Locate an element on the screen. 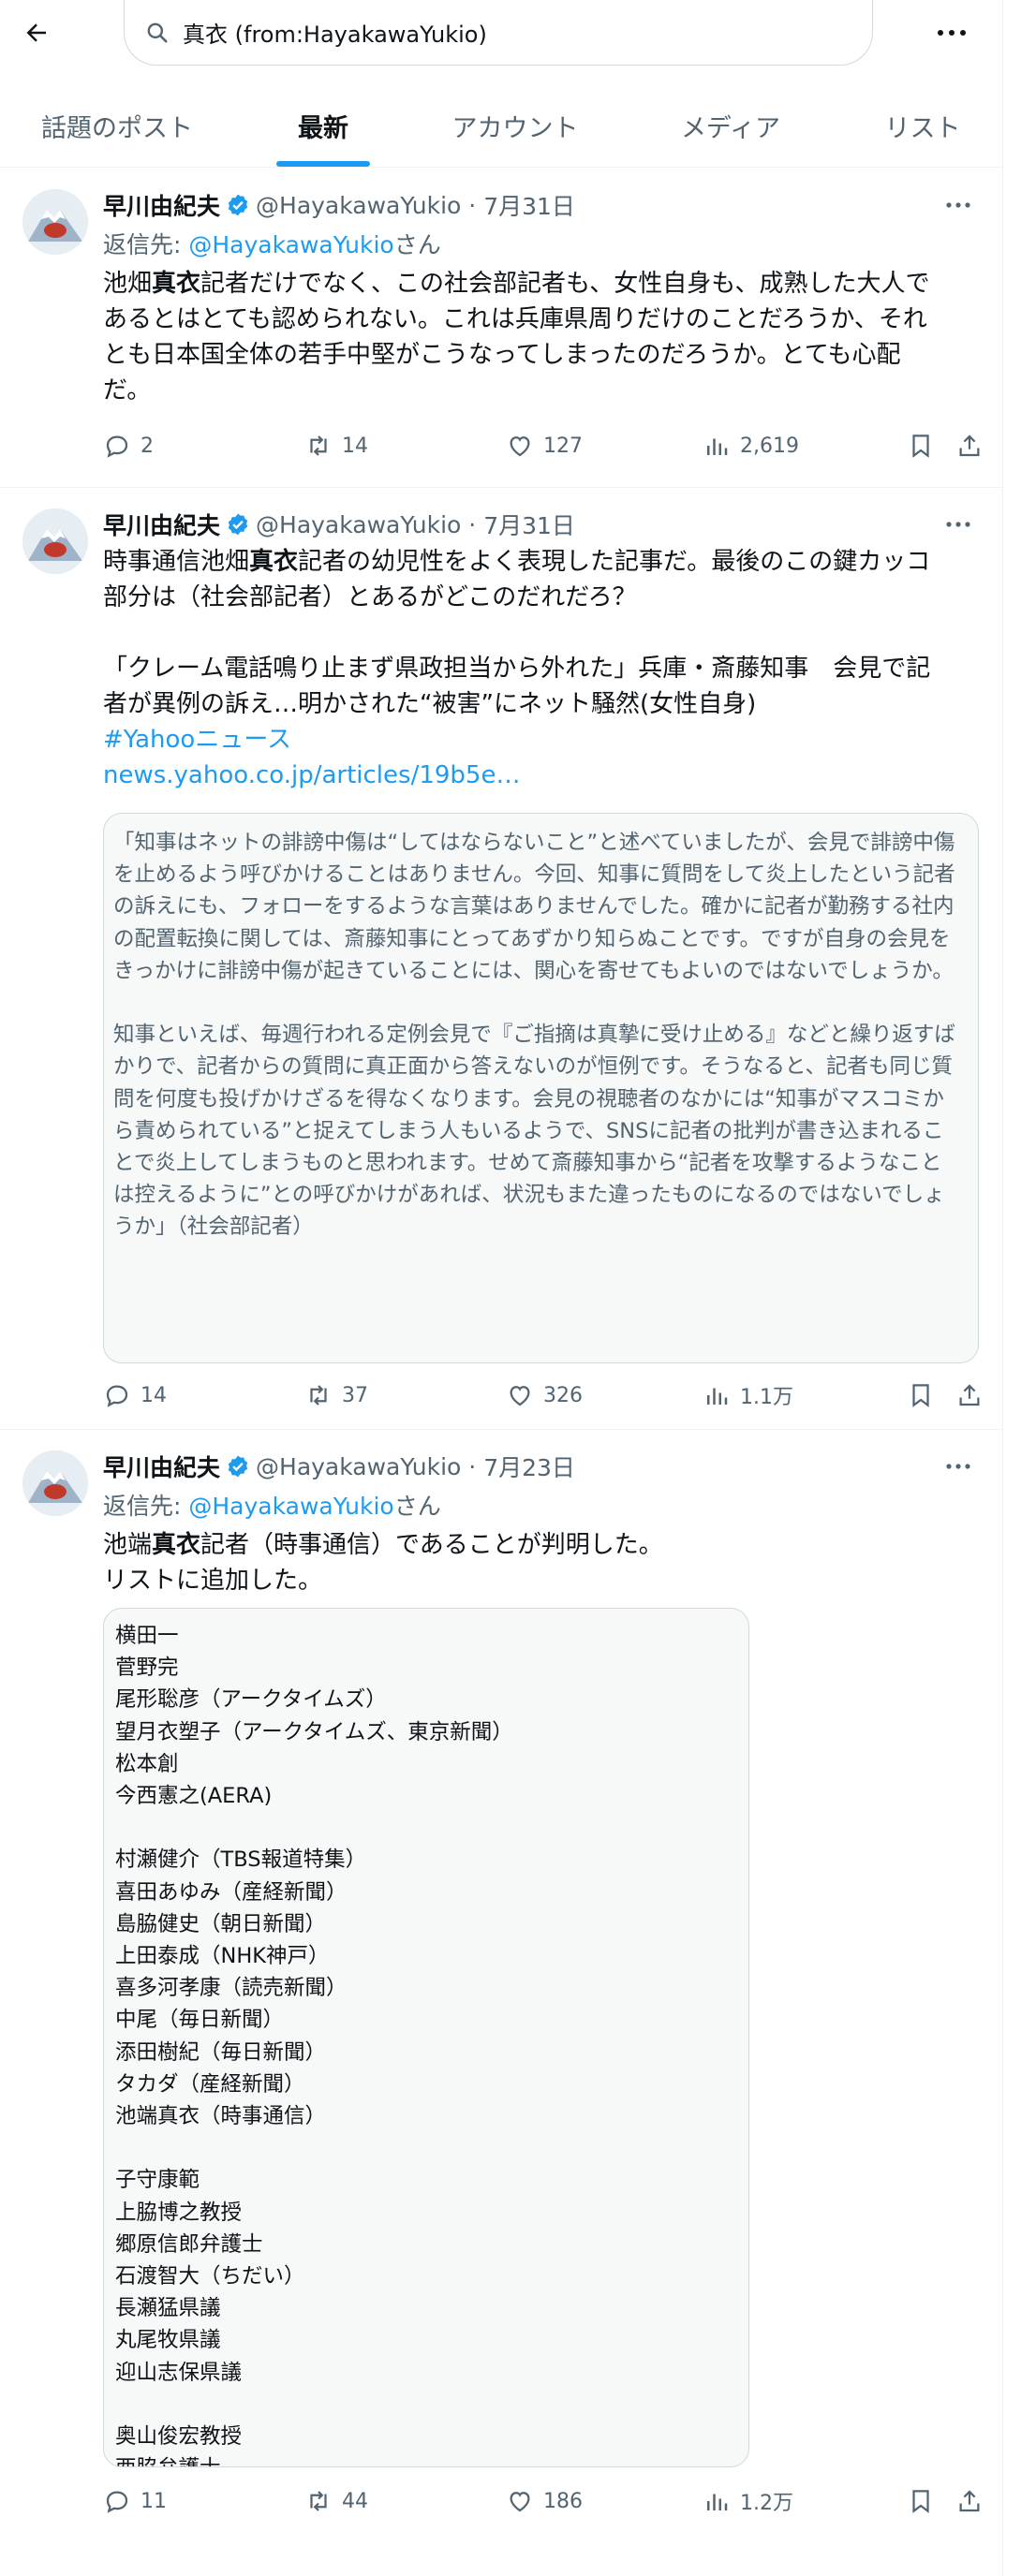 This screenshot has height=2576, width=1036. views-button: 1.2万 is located at coordinates (748, 2501).